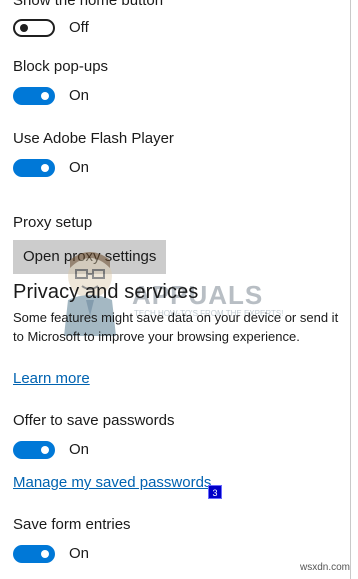  What do you see at coordinates (106, 292) in the screenshot?
I see `privacy-heading: Privacy and services` at bounding box center [106, 292].